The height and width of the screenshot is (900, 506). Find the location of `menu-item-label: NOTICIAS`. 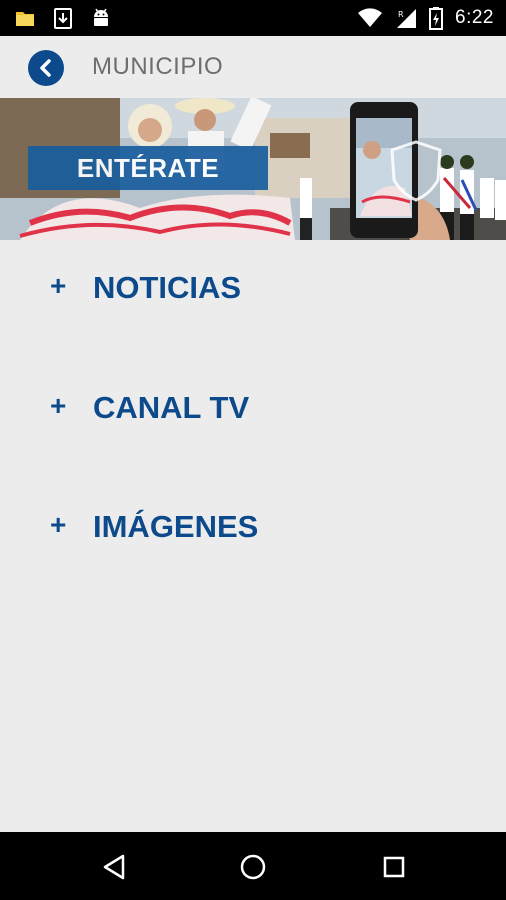

menu-item-label: NOTICIAS is located at coordinates (167, 287).